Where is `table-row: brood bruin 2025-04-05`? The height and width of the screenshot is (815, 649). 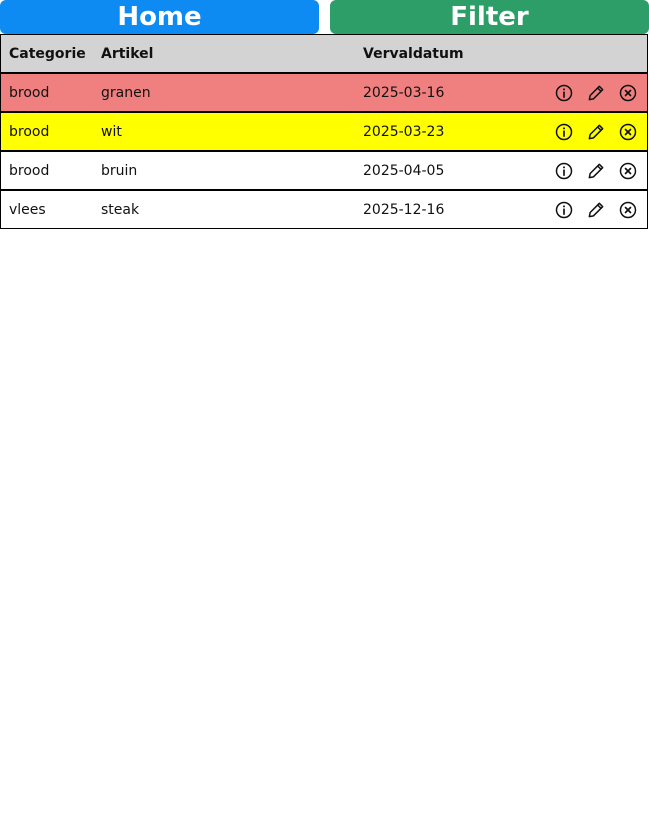
table-row: brood bruin 2025-04-05 is located at coordinates (324, 170).